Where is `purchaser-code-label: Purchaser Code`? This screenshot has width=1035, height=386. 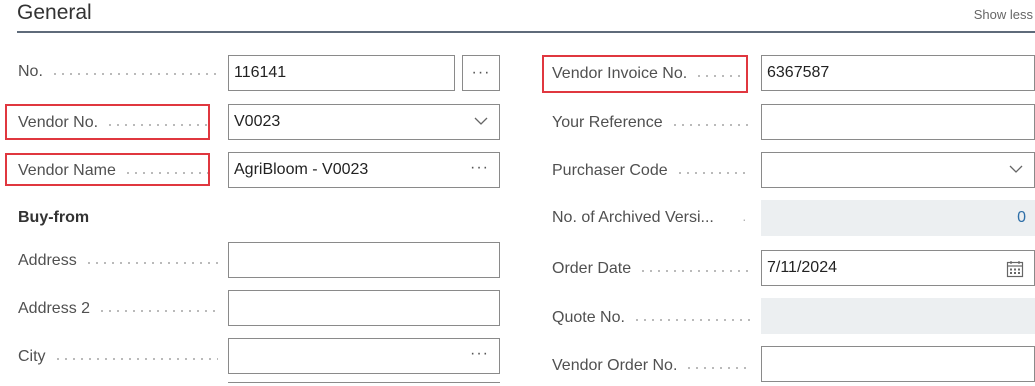
purchaser-code-label: Purchaser Code is located at coordinates (651, 171).